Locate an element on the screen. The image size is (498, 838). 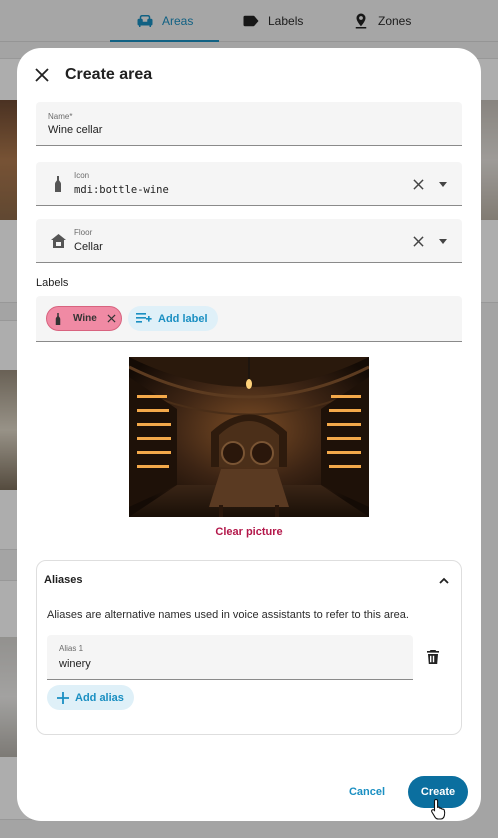
hand-cursor-icon is located at coordinates (438, 809).